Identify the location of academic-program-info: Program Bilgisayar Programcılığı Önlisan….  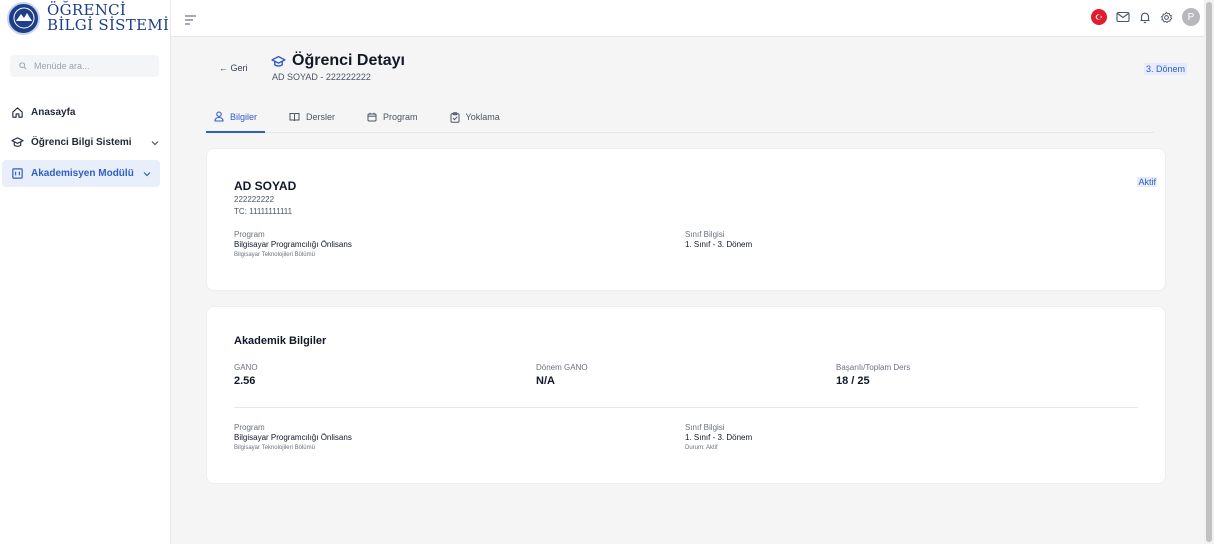
(293, 438).